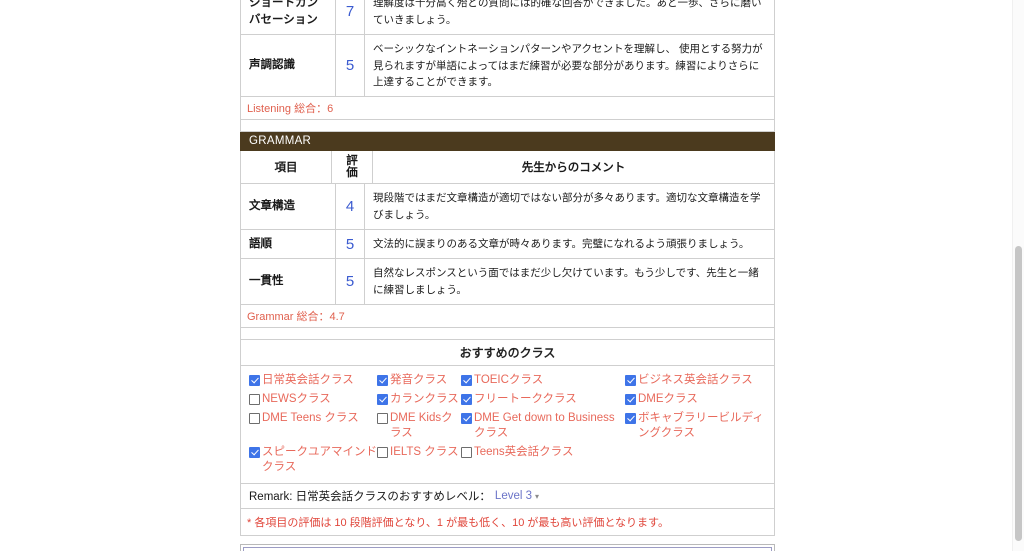 The height and width of the screenshot is (551, 1024). What do you see at coordinates (288, 17) in the screenshot?
I see `row-item-label: ショートカンバセーション` at bounding box center [288, 17].